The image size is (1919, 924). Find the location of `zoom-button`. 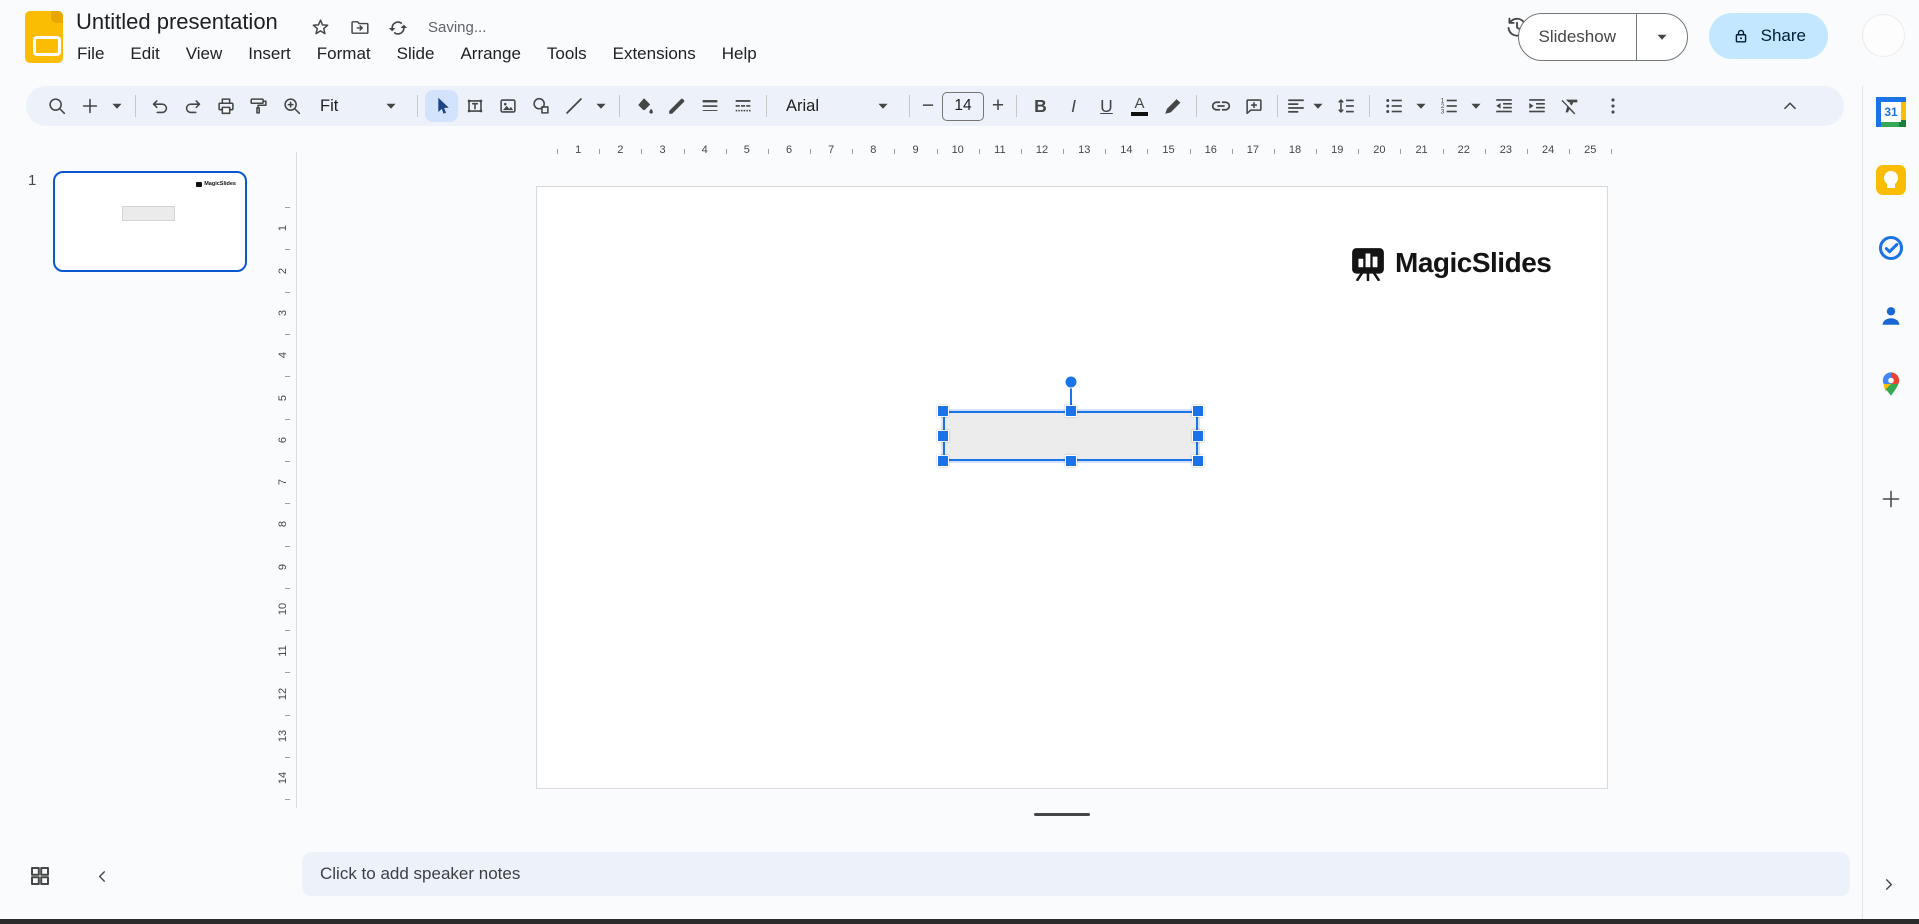

zoom-button is located at coordinates (291, 106).